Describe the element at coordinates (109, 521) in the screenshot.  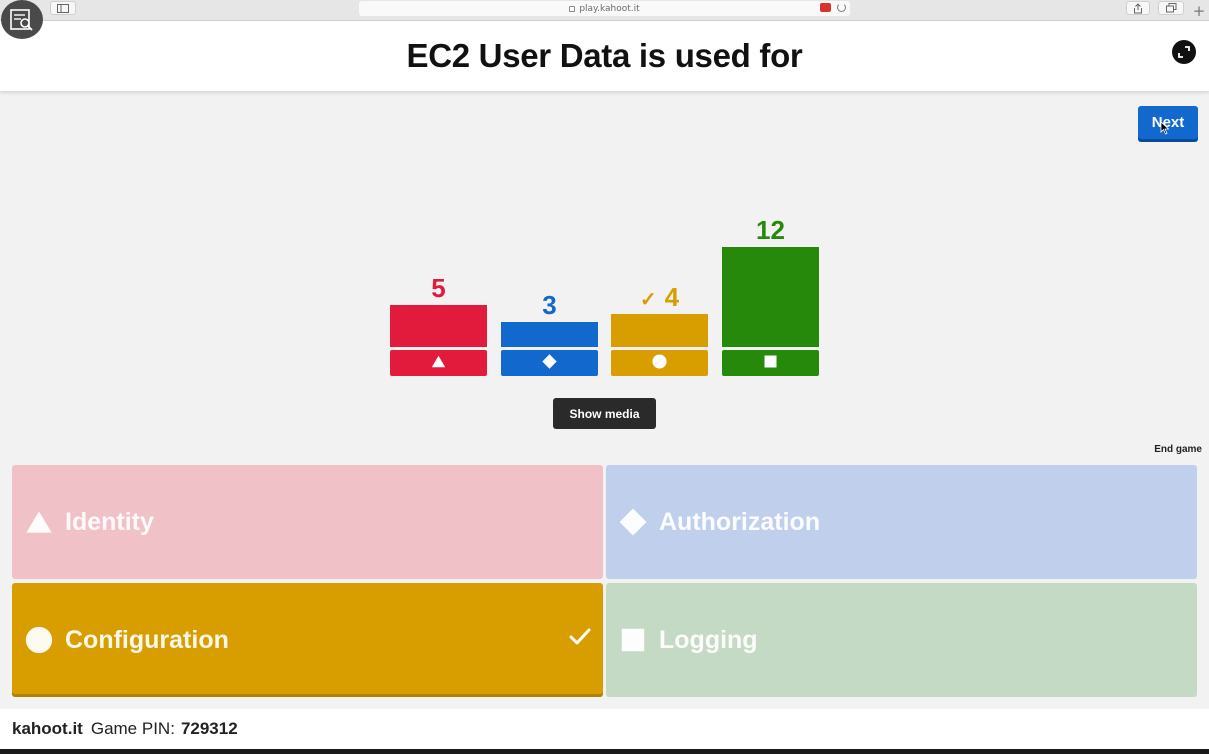
I see `answer-label: Identity` at that location.